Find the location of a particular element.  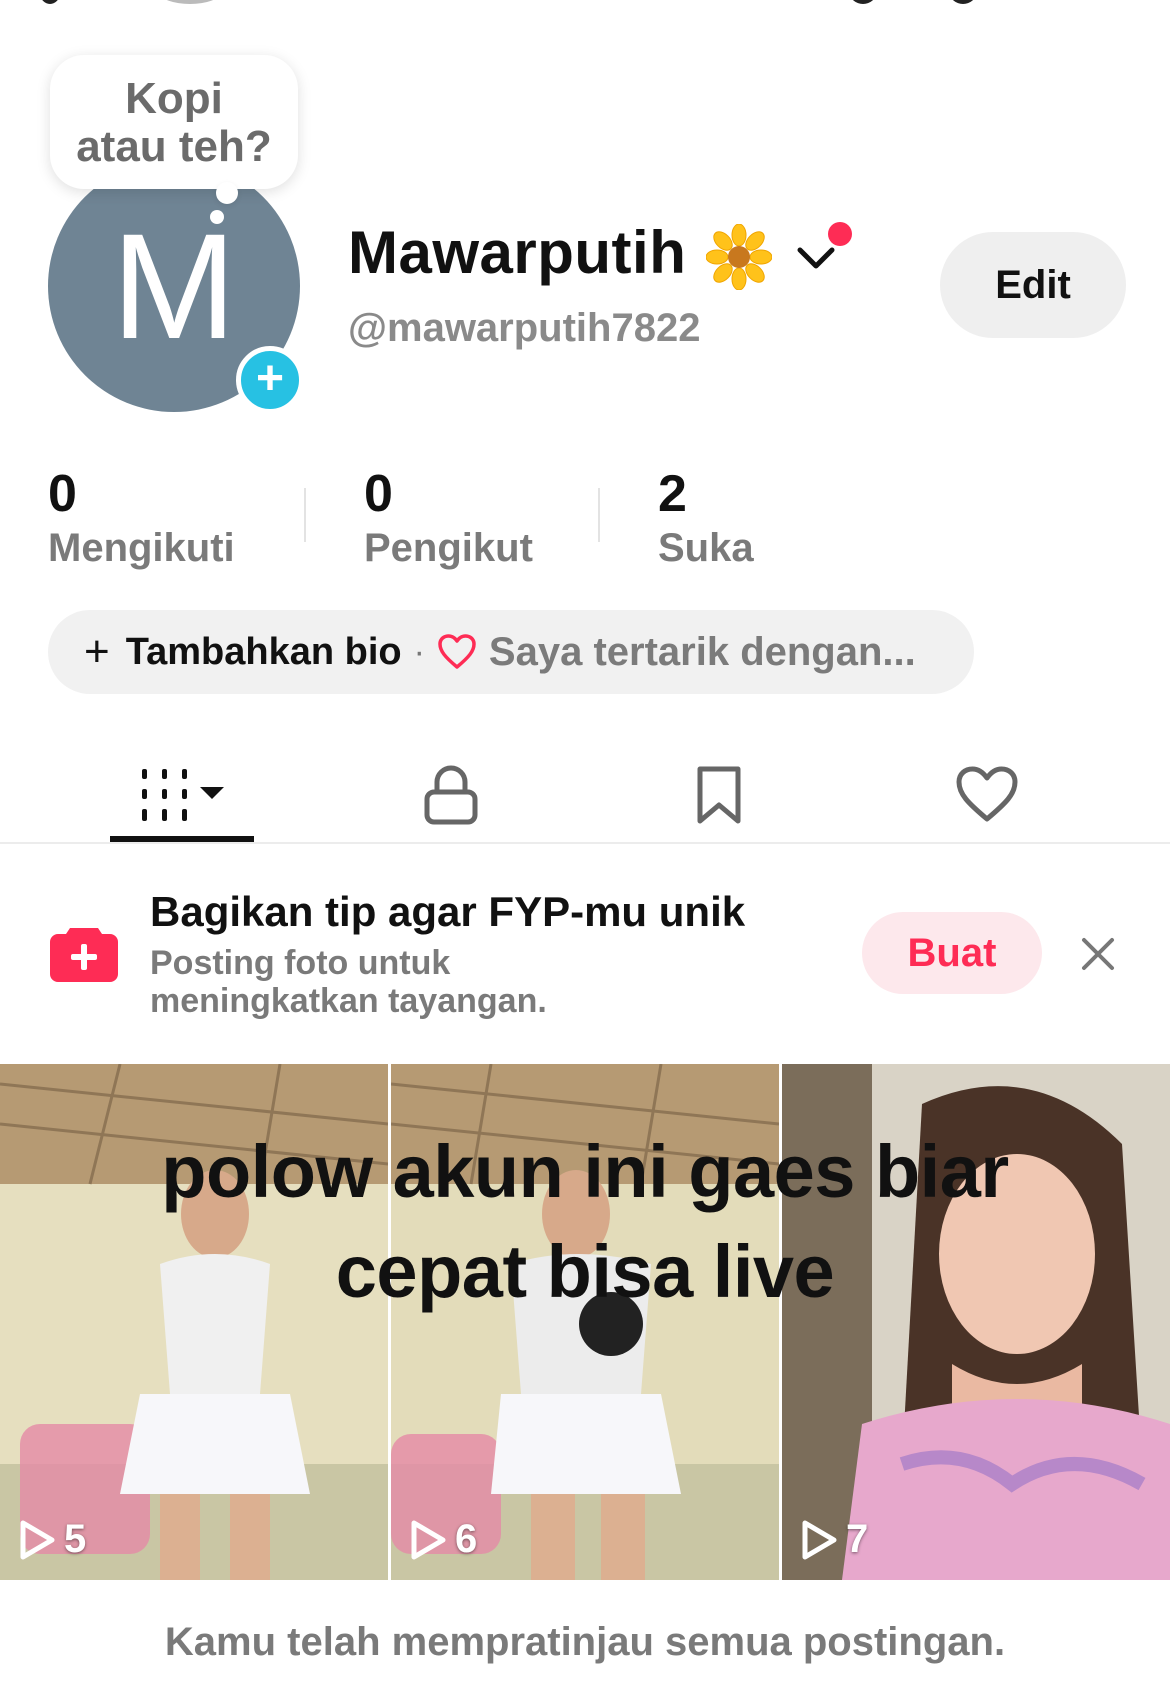

add-bio-label: Tambahkan bio is located at coordinates (264, 652).